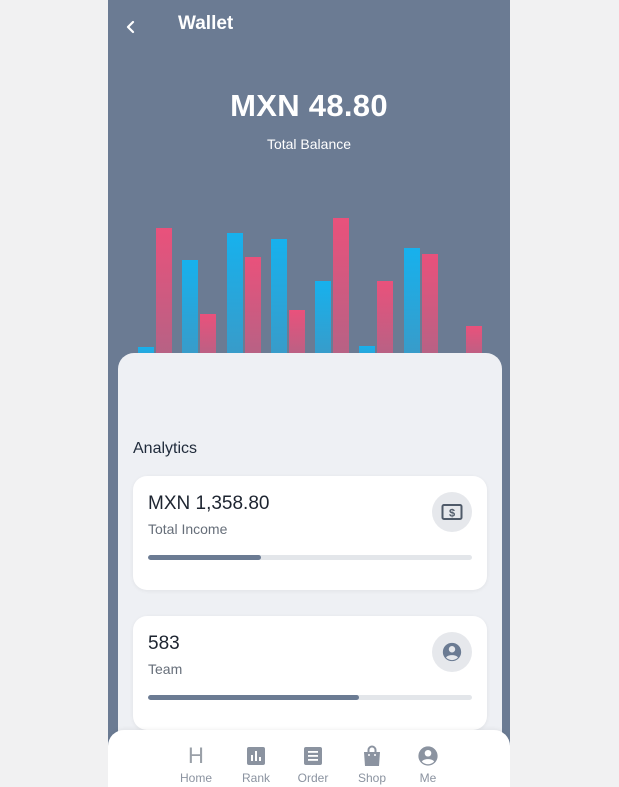 This screenshot has height=787, width=619. I want to click on tab-home: H Home, so click(196, 758).